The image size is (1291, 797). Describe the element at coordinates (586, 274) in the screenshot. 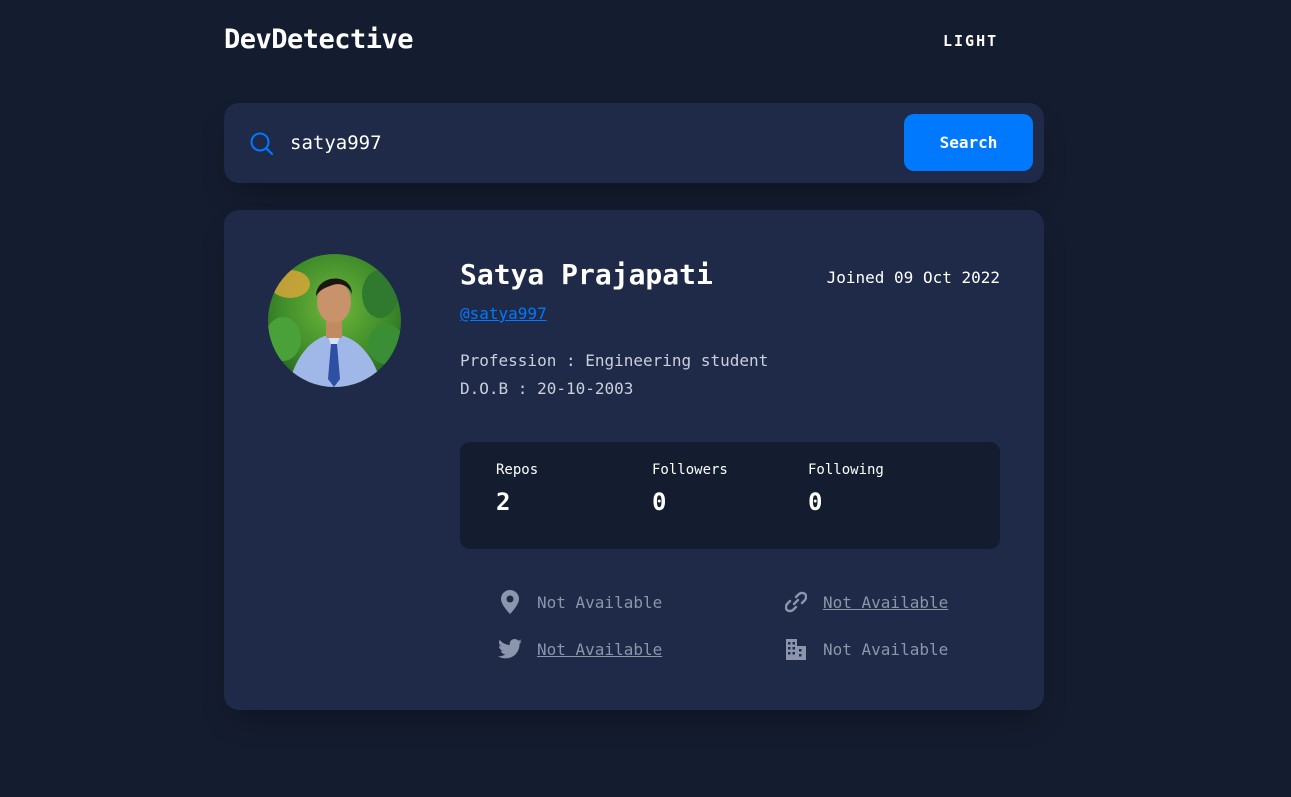

I see `profile-name: Satya Prajapati` at that location.